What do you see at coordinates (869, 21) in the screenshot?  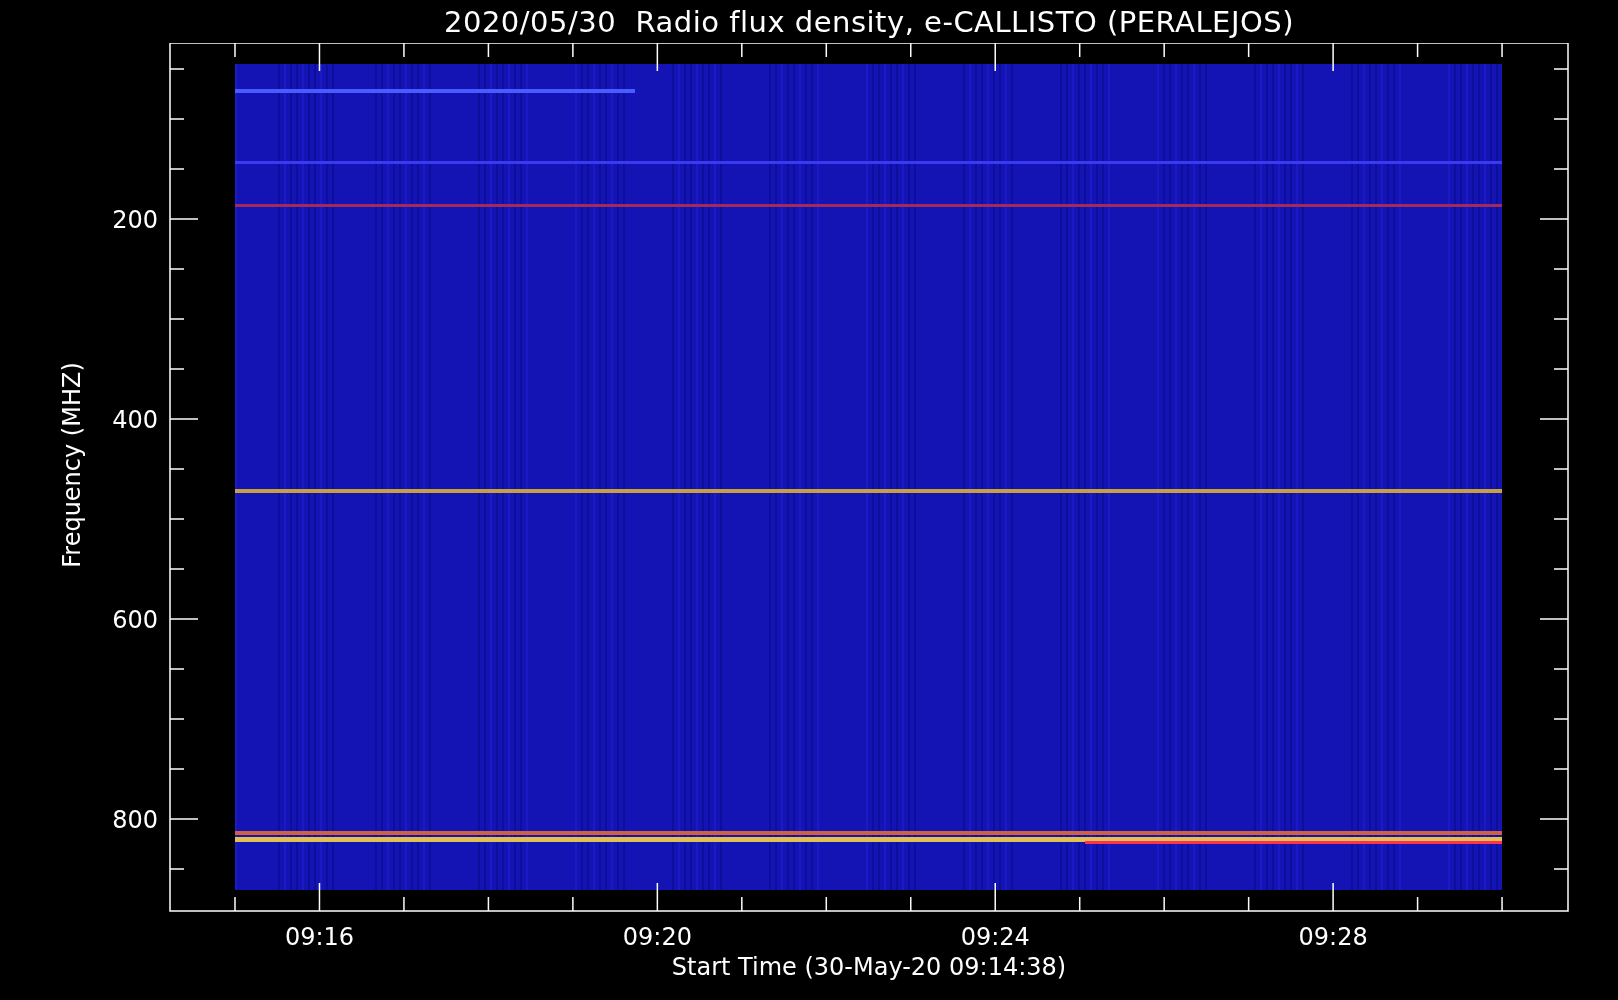 I see `chart-title: 2020/05/30 Radio flux density, e-CALLISTO (PERALEJOS)` at bounding box center [869, 21].